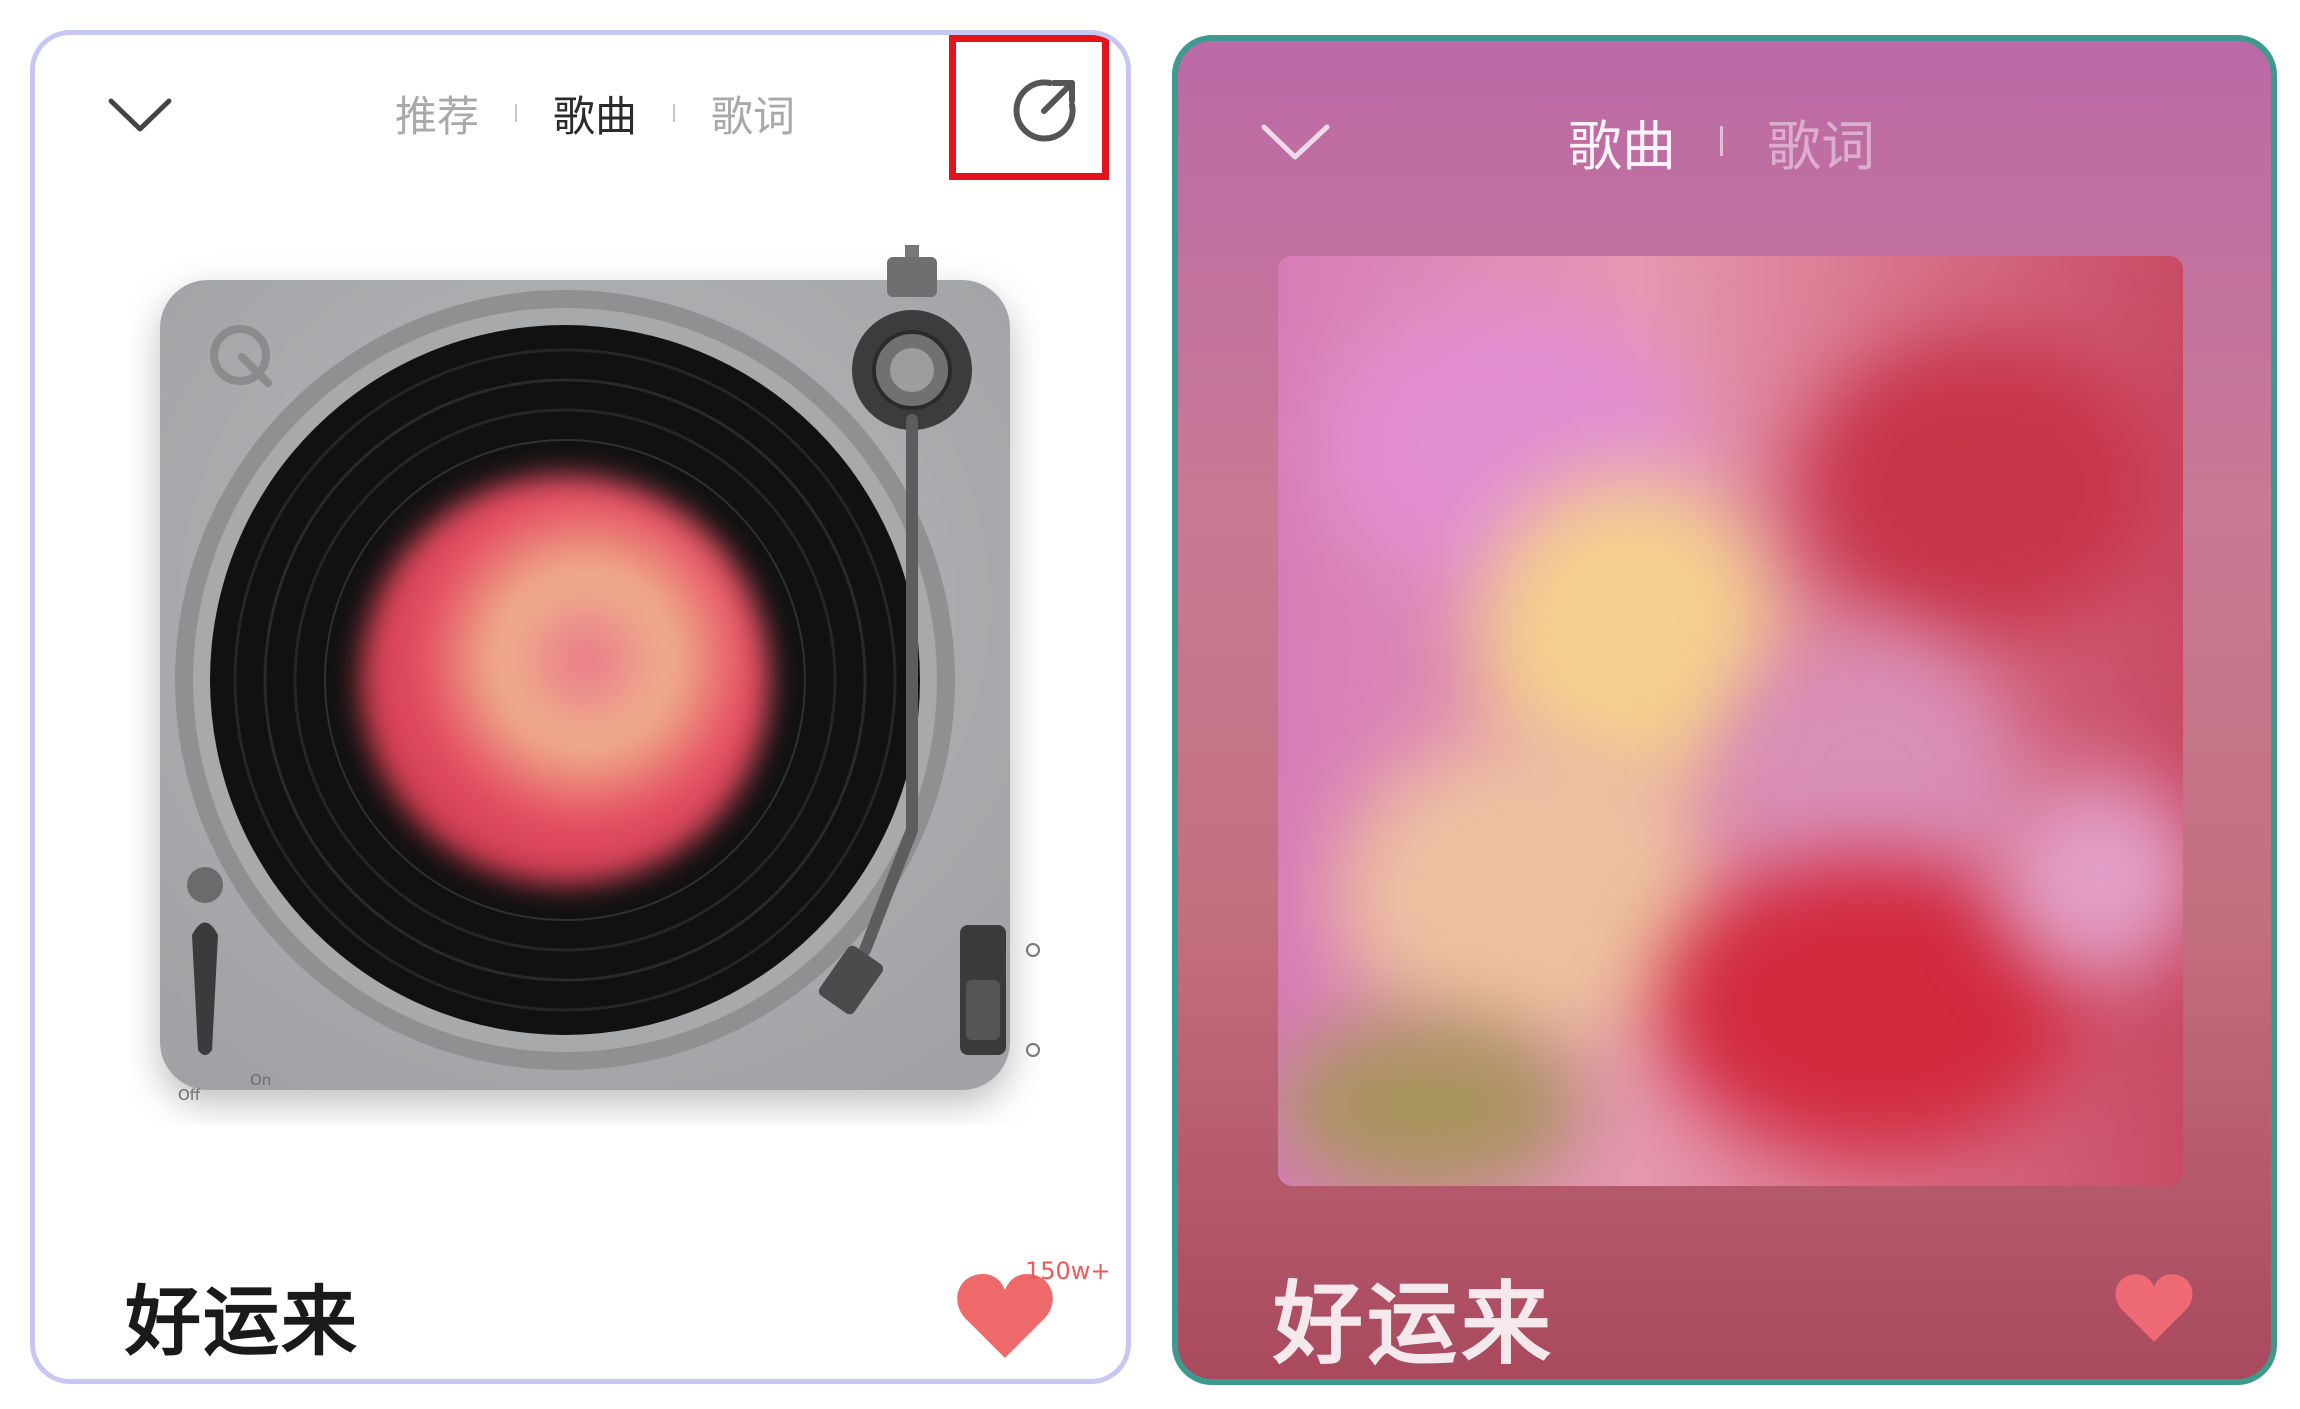  Describe the element at coordinates (1029, 107) in the screenshot. I see `highlight-box` at that location.